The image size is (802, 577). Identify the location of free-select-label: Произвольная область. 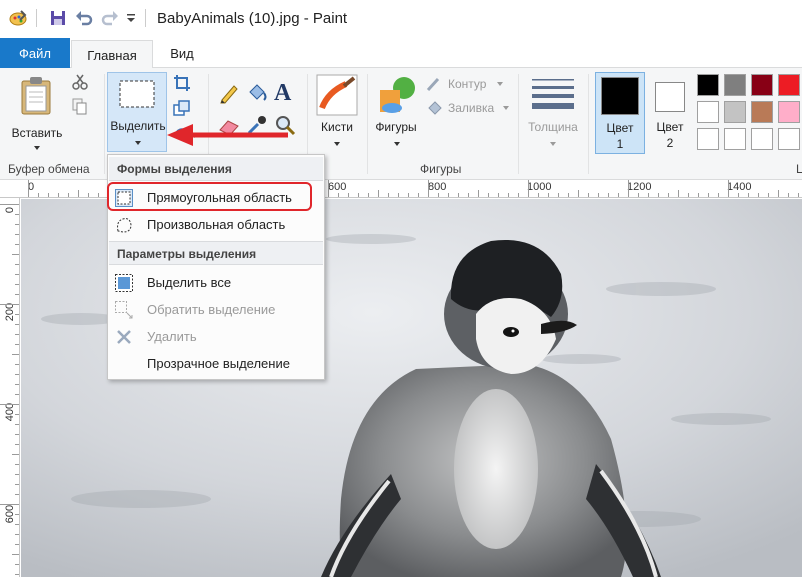
(216, 224).